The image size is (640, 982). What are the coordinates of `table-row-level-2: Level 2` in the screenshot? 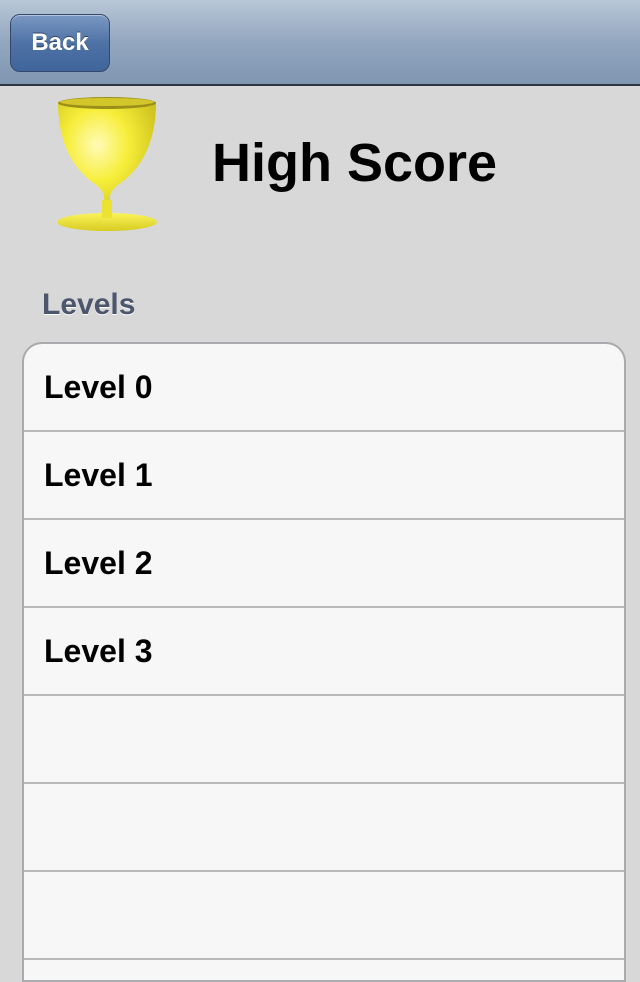 It's located at (324, 564).